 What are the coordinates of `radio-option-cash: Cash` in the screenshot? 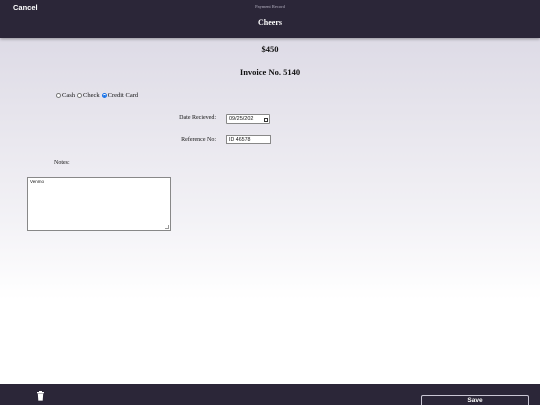 It's located at (66, 95).